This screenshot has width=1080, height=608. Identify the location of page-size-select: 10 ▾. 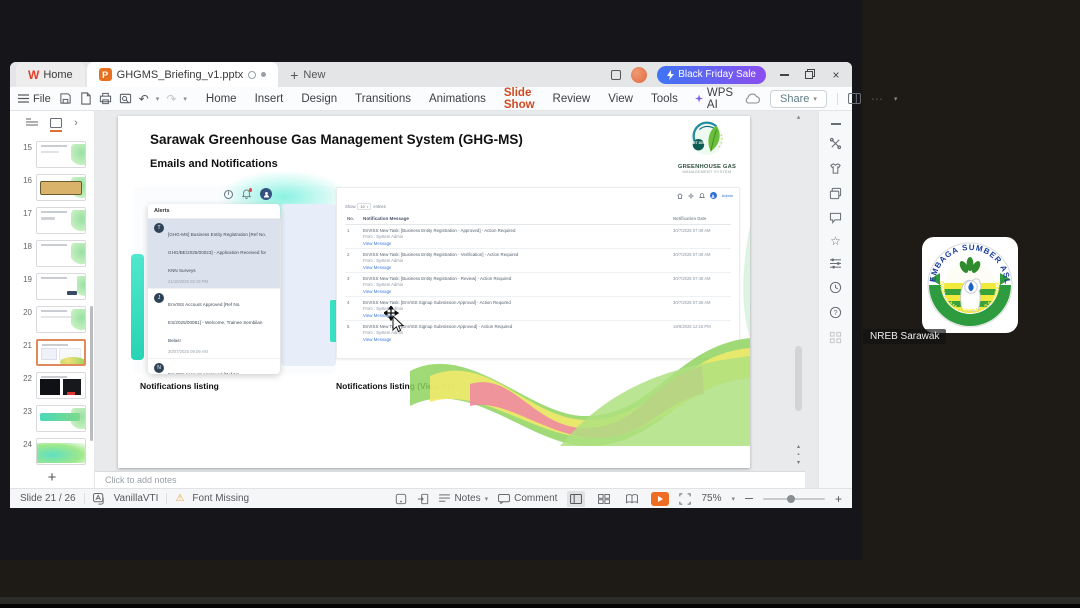
(364, 206).